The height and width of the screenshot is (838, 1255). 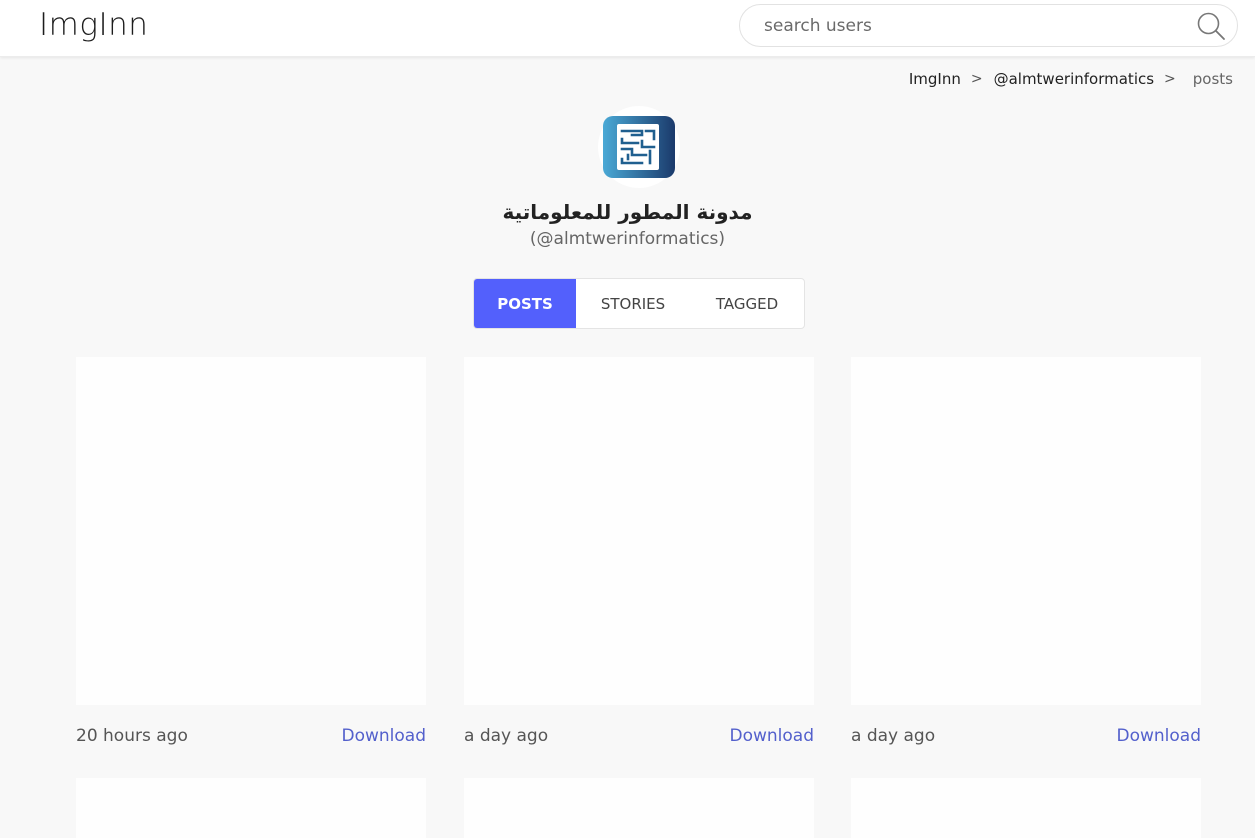 What do you see at coordinates (627, 239) in the screenshot?
I see `profile-handle: (@almtwerinformatics)` at bounding box center [627, 239].